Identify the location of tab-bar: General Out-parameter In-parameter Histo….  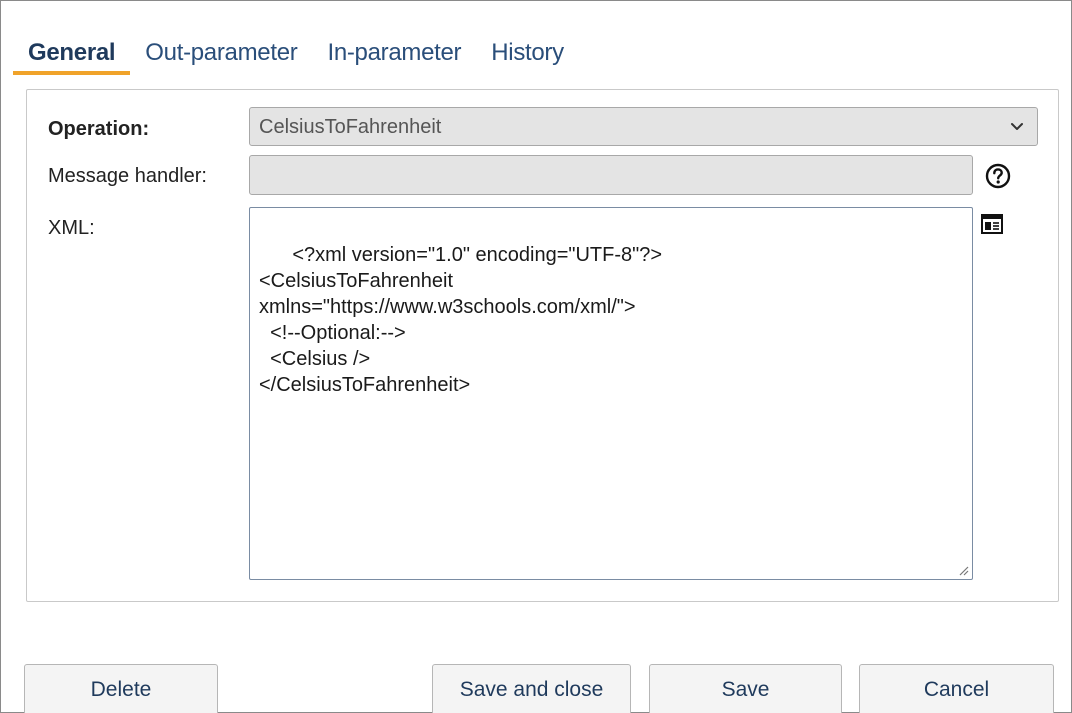
(296, 54).